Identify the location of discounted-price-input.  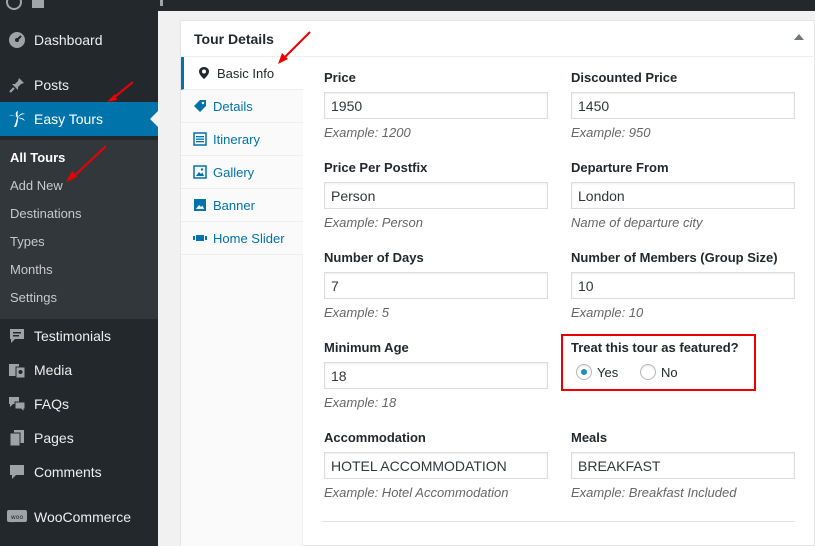
(683, 105).